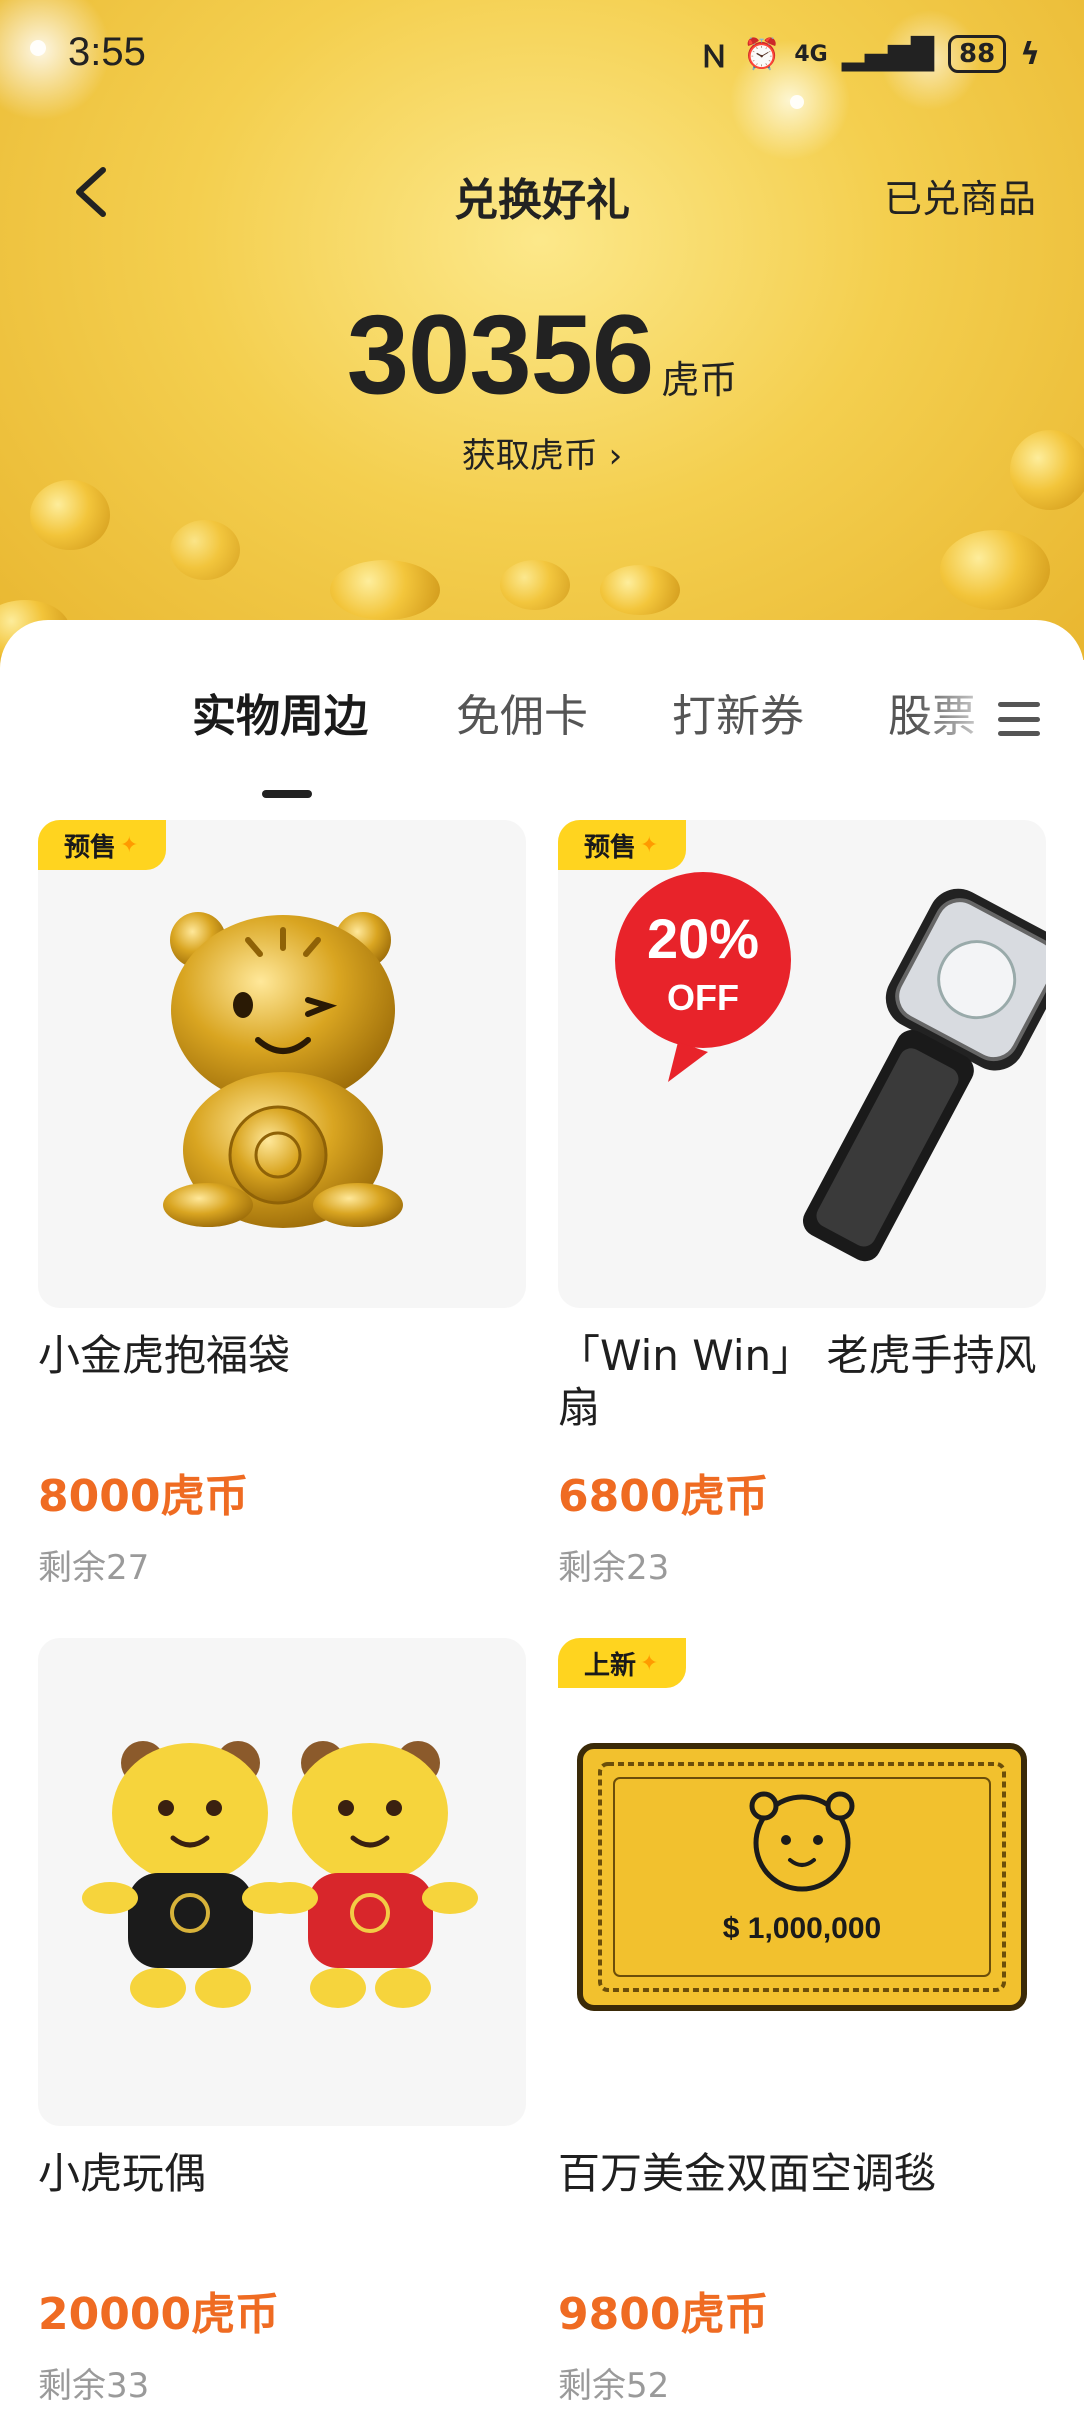  I want to click on alarm-icon: ⏰, so click(761, 54).